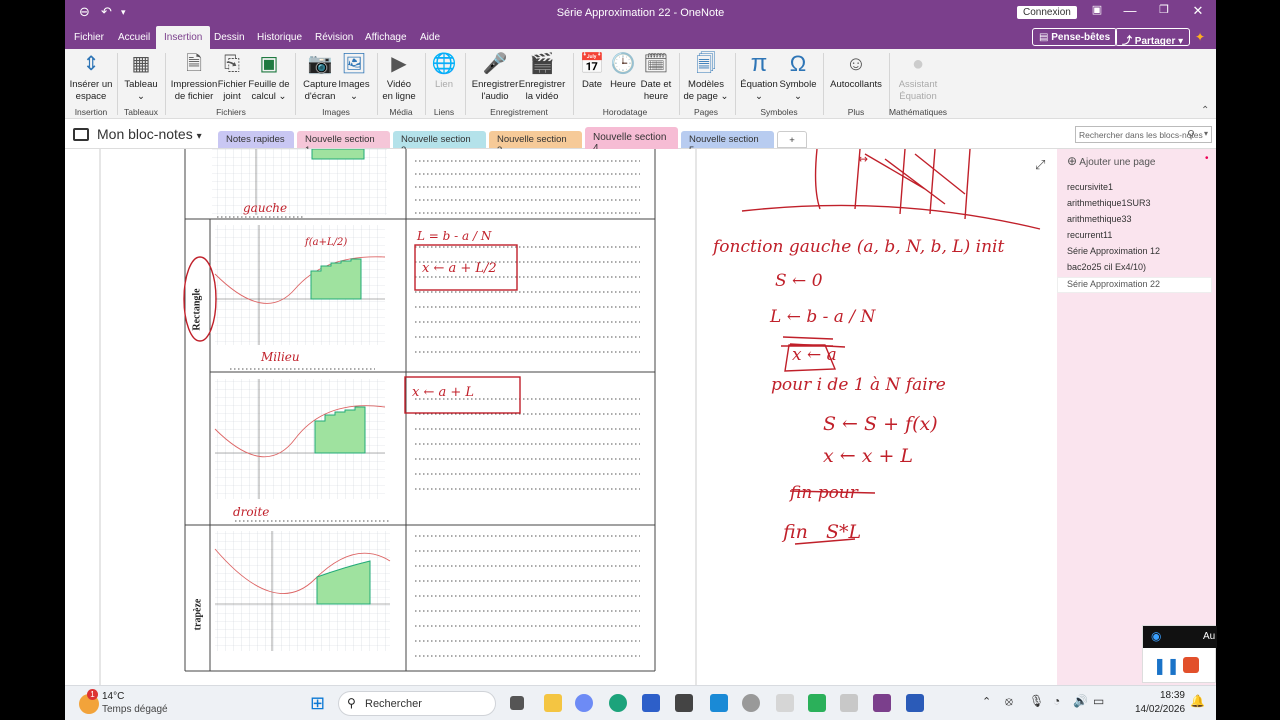 Image resolution: width=1280 pixels, height=720 pixels. I want to click on notebook-picker: Mon bloc-notes ▾, so click(149, 134).